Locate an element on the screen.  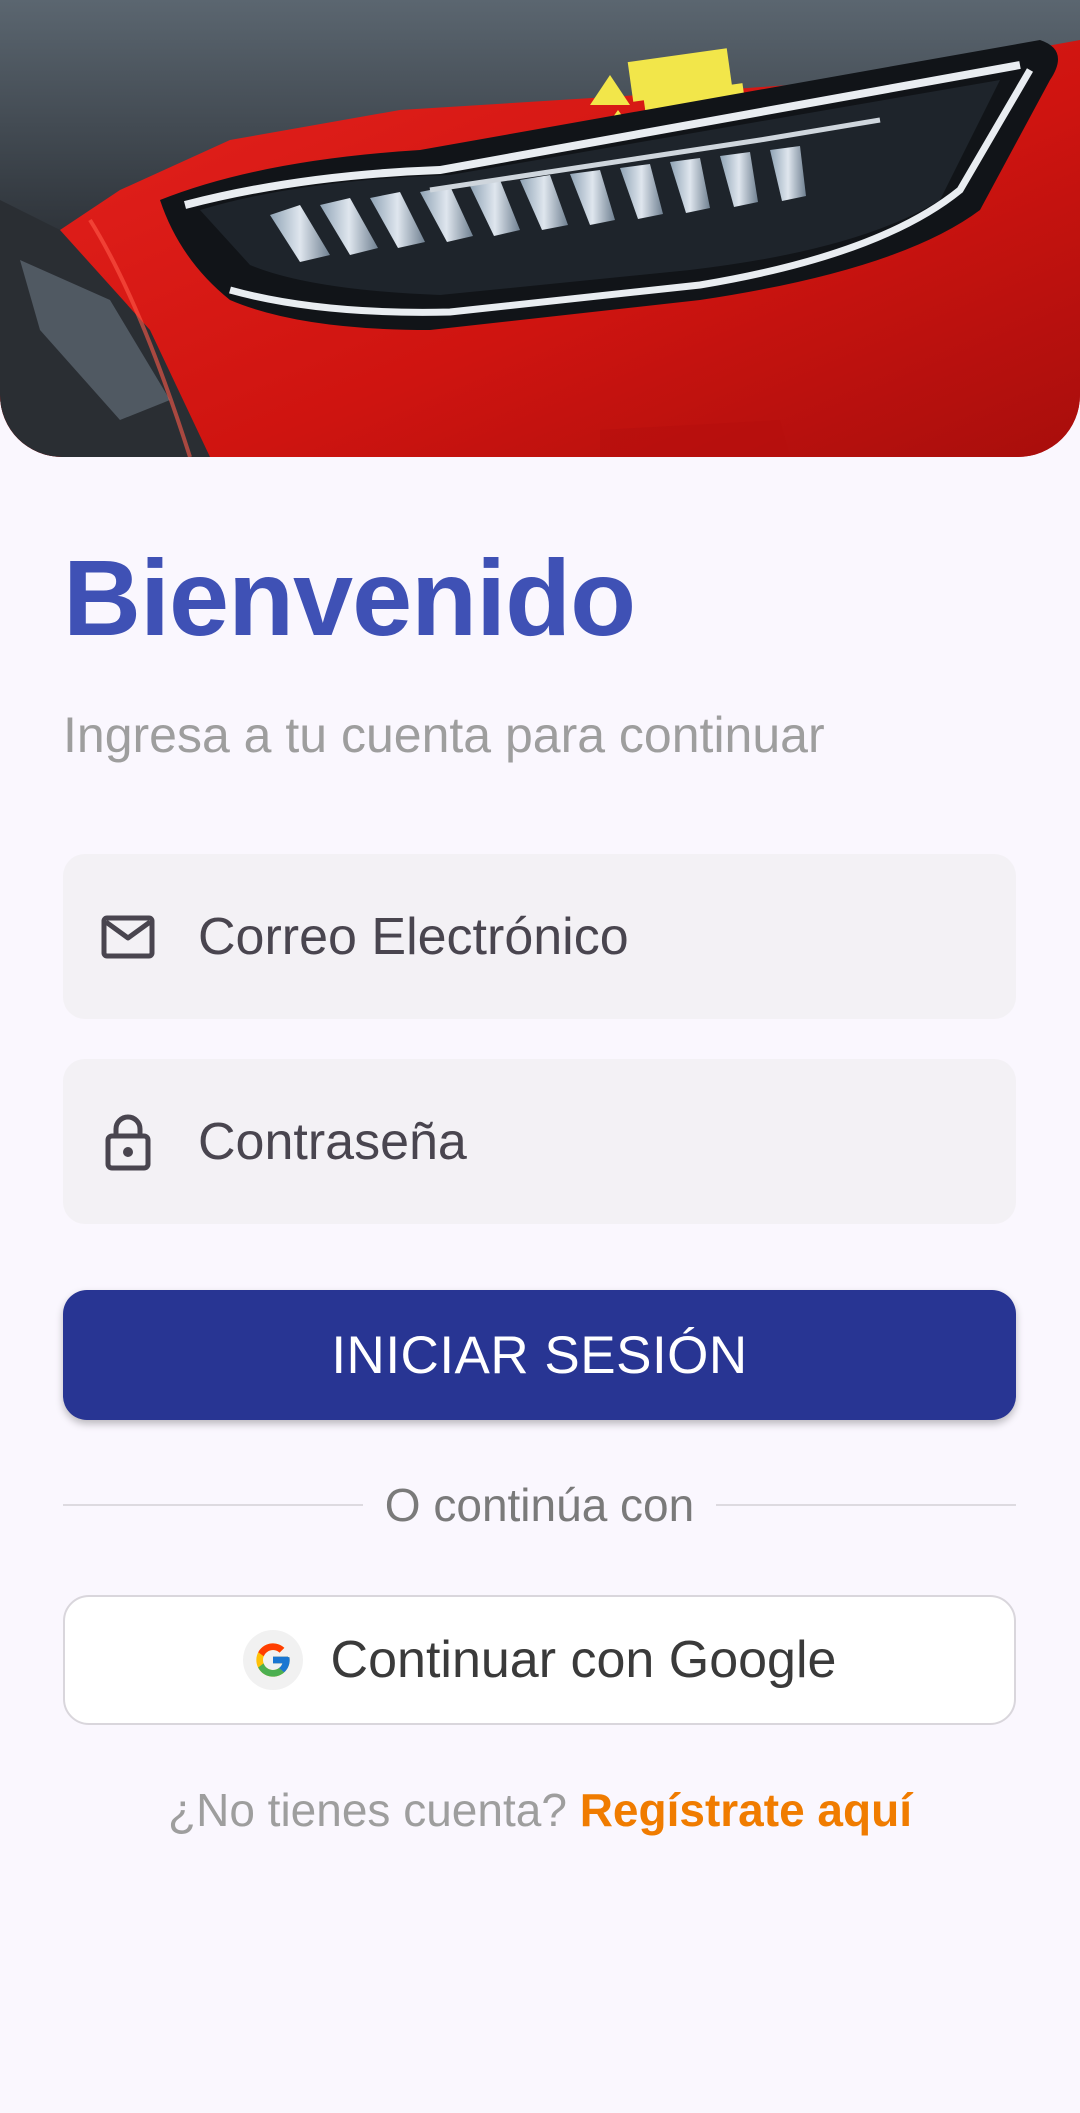
signup-prompt: ¿No tienes cuenta? Regístrate aquí is located at coordinates (540, 1810).